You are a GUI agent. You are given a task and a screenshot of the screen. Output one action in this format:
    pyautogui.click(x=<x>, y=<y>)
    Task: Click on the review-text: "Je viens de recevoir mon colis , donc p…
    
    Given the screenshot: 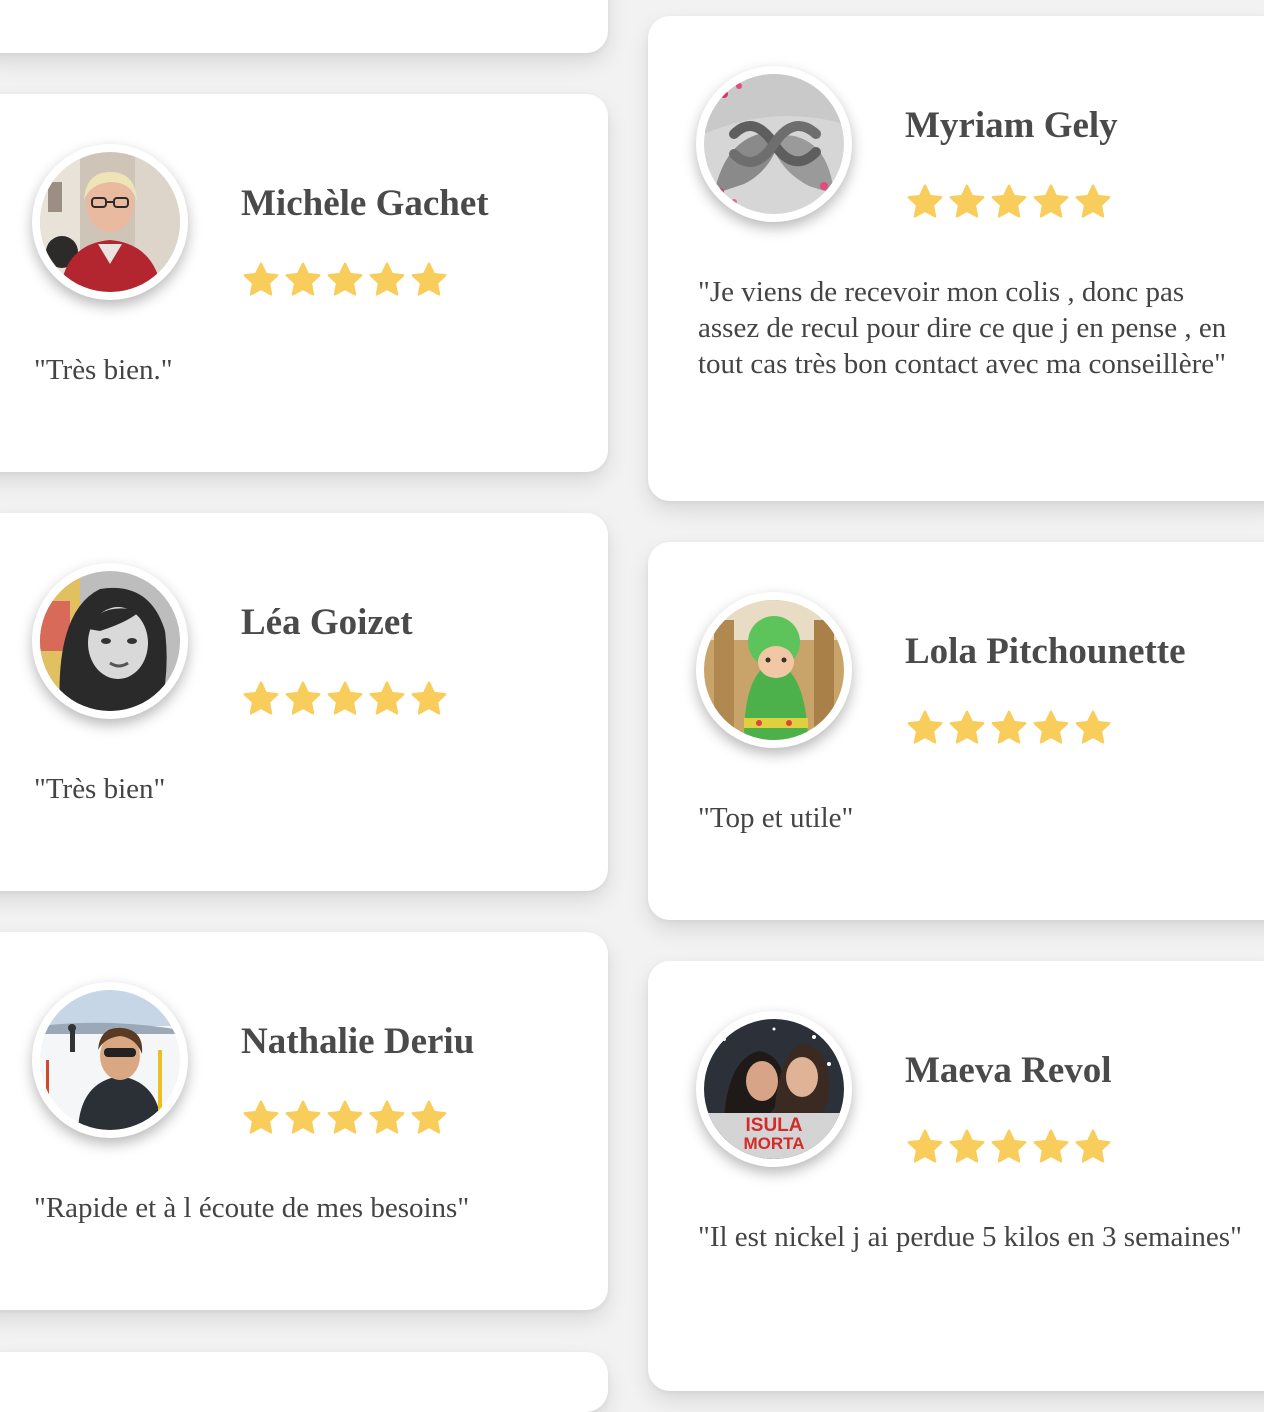 What is the action you would take?
    pyautogui.click(x=962, y=328)
    